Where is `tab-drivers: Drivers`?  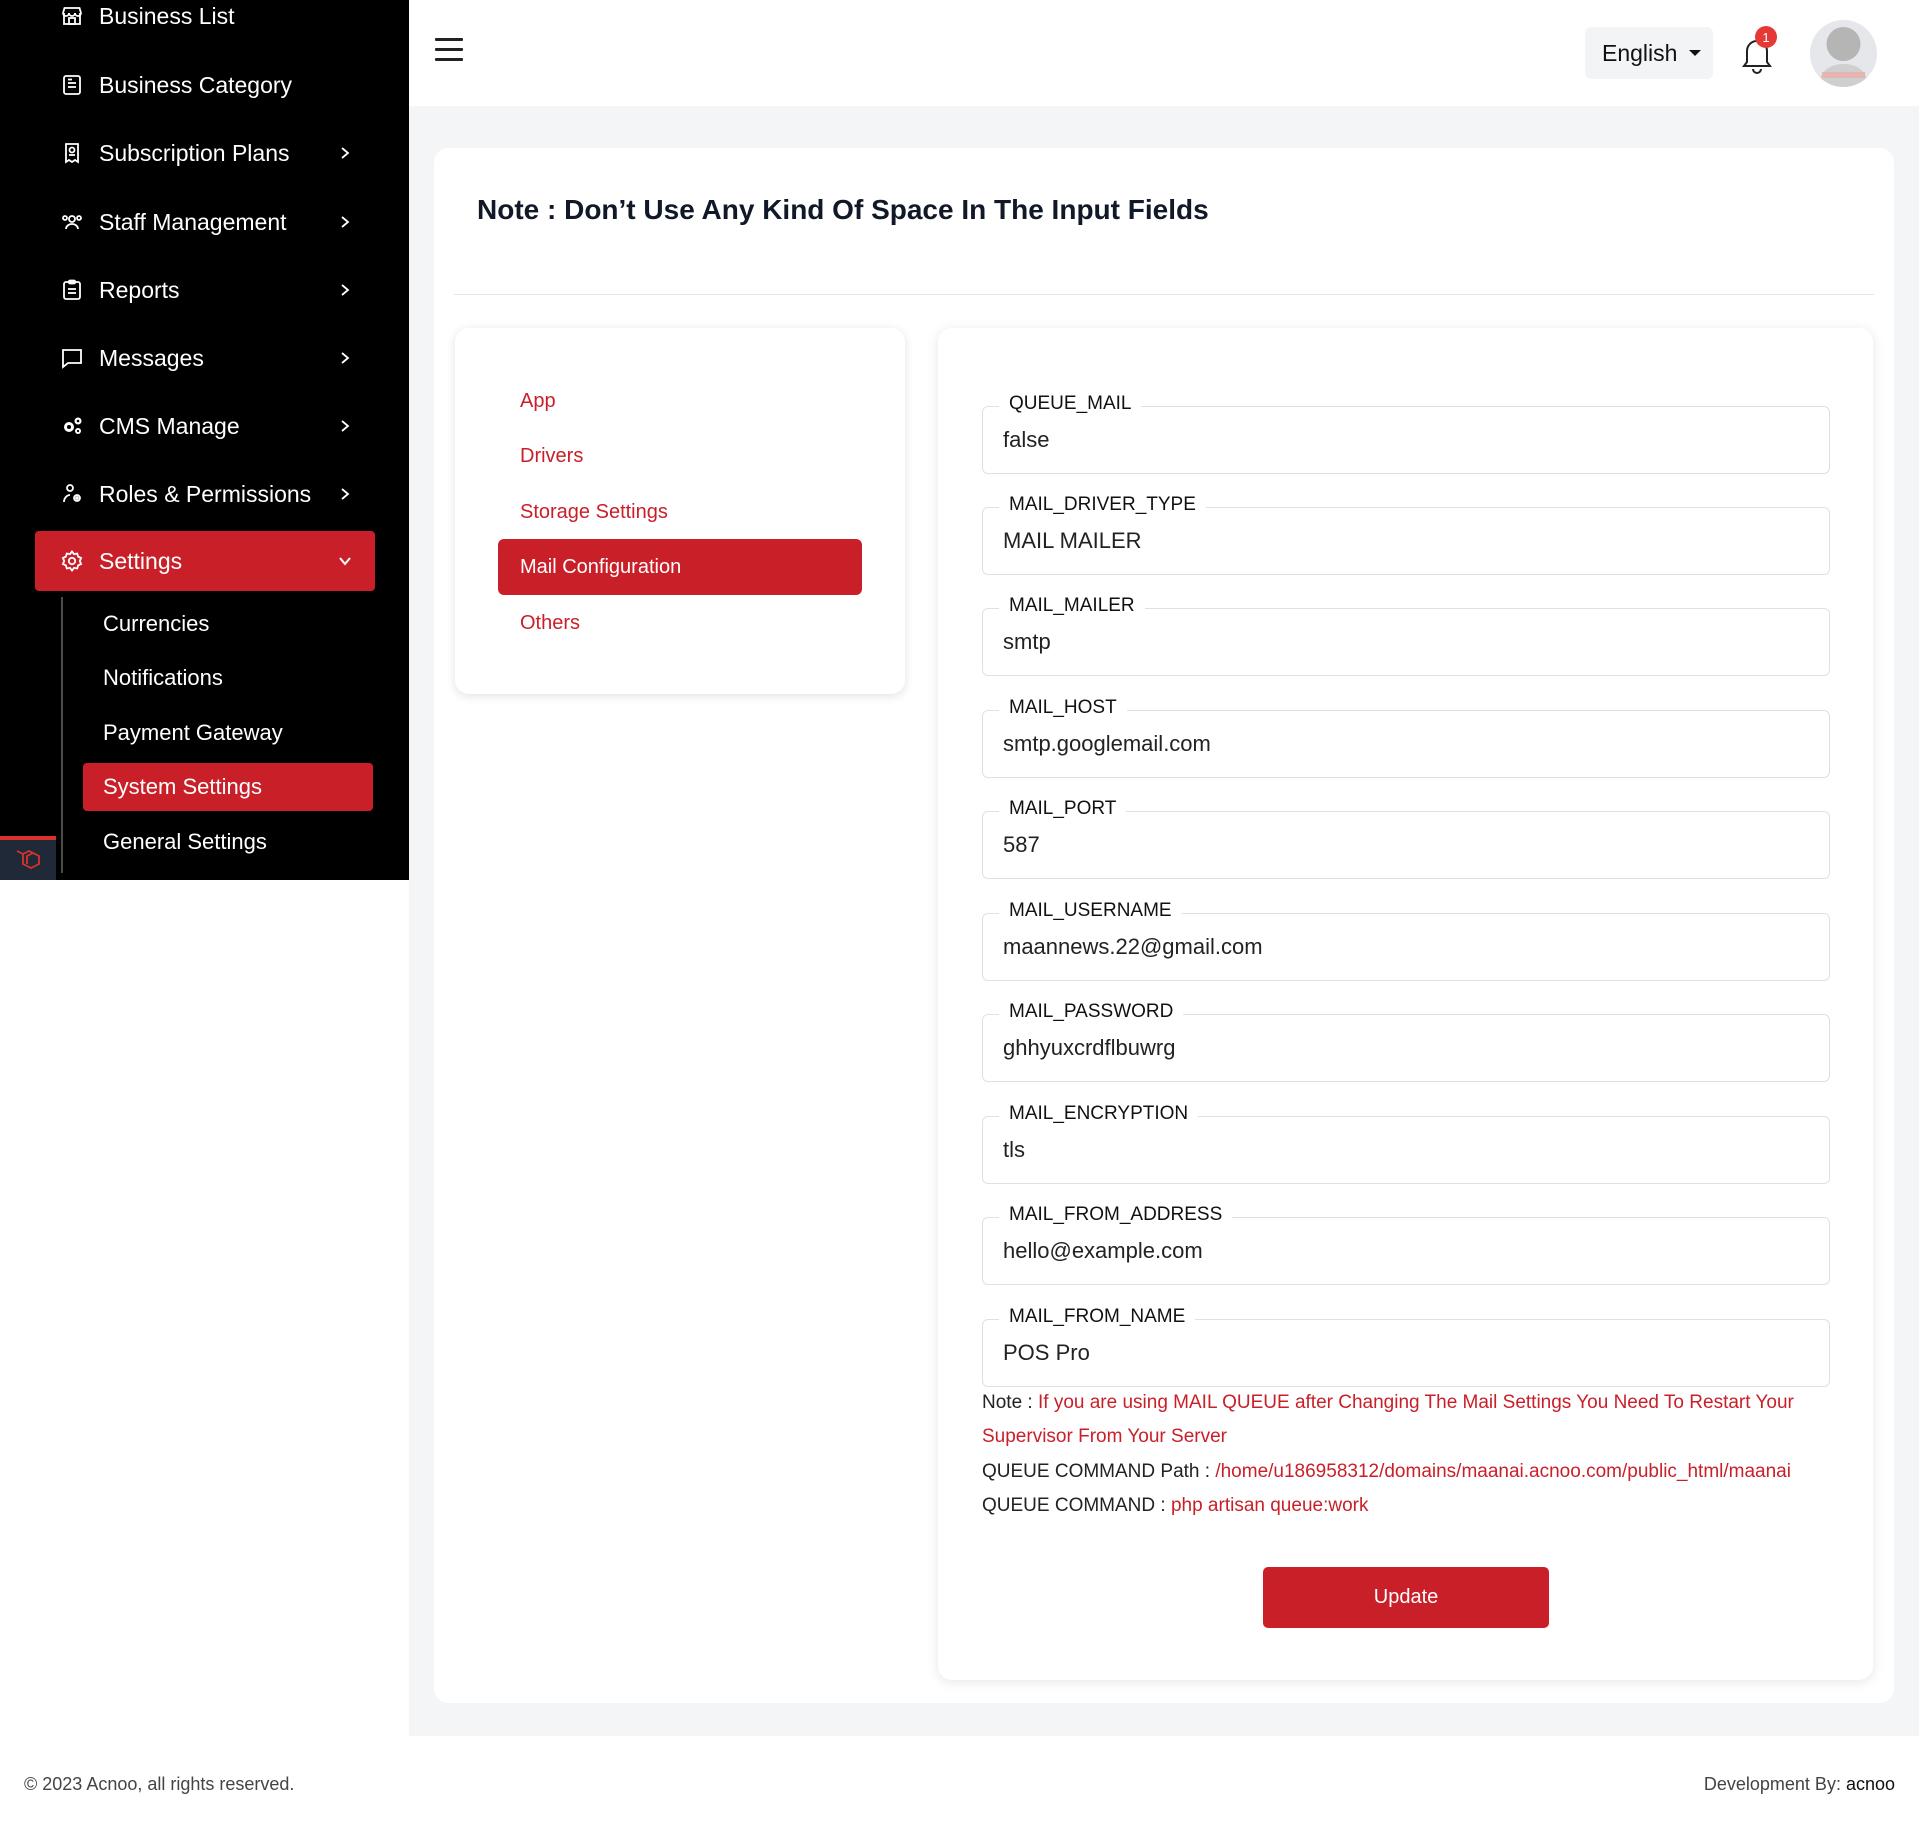
tab-drivers: Drivers is located at coordinates (680, 456).